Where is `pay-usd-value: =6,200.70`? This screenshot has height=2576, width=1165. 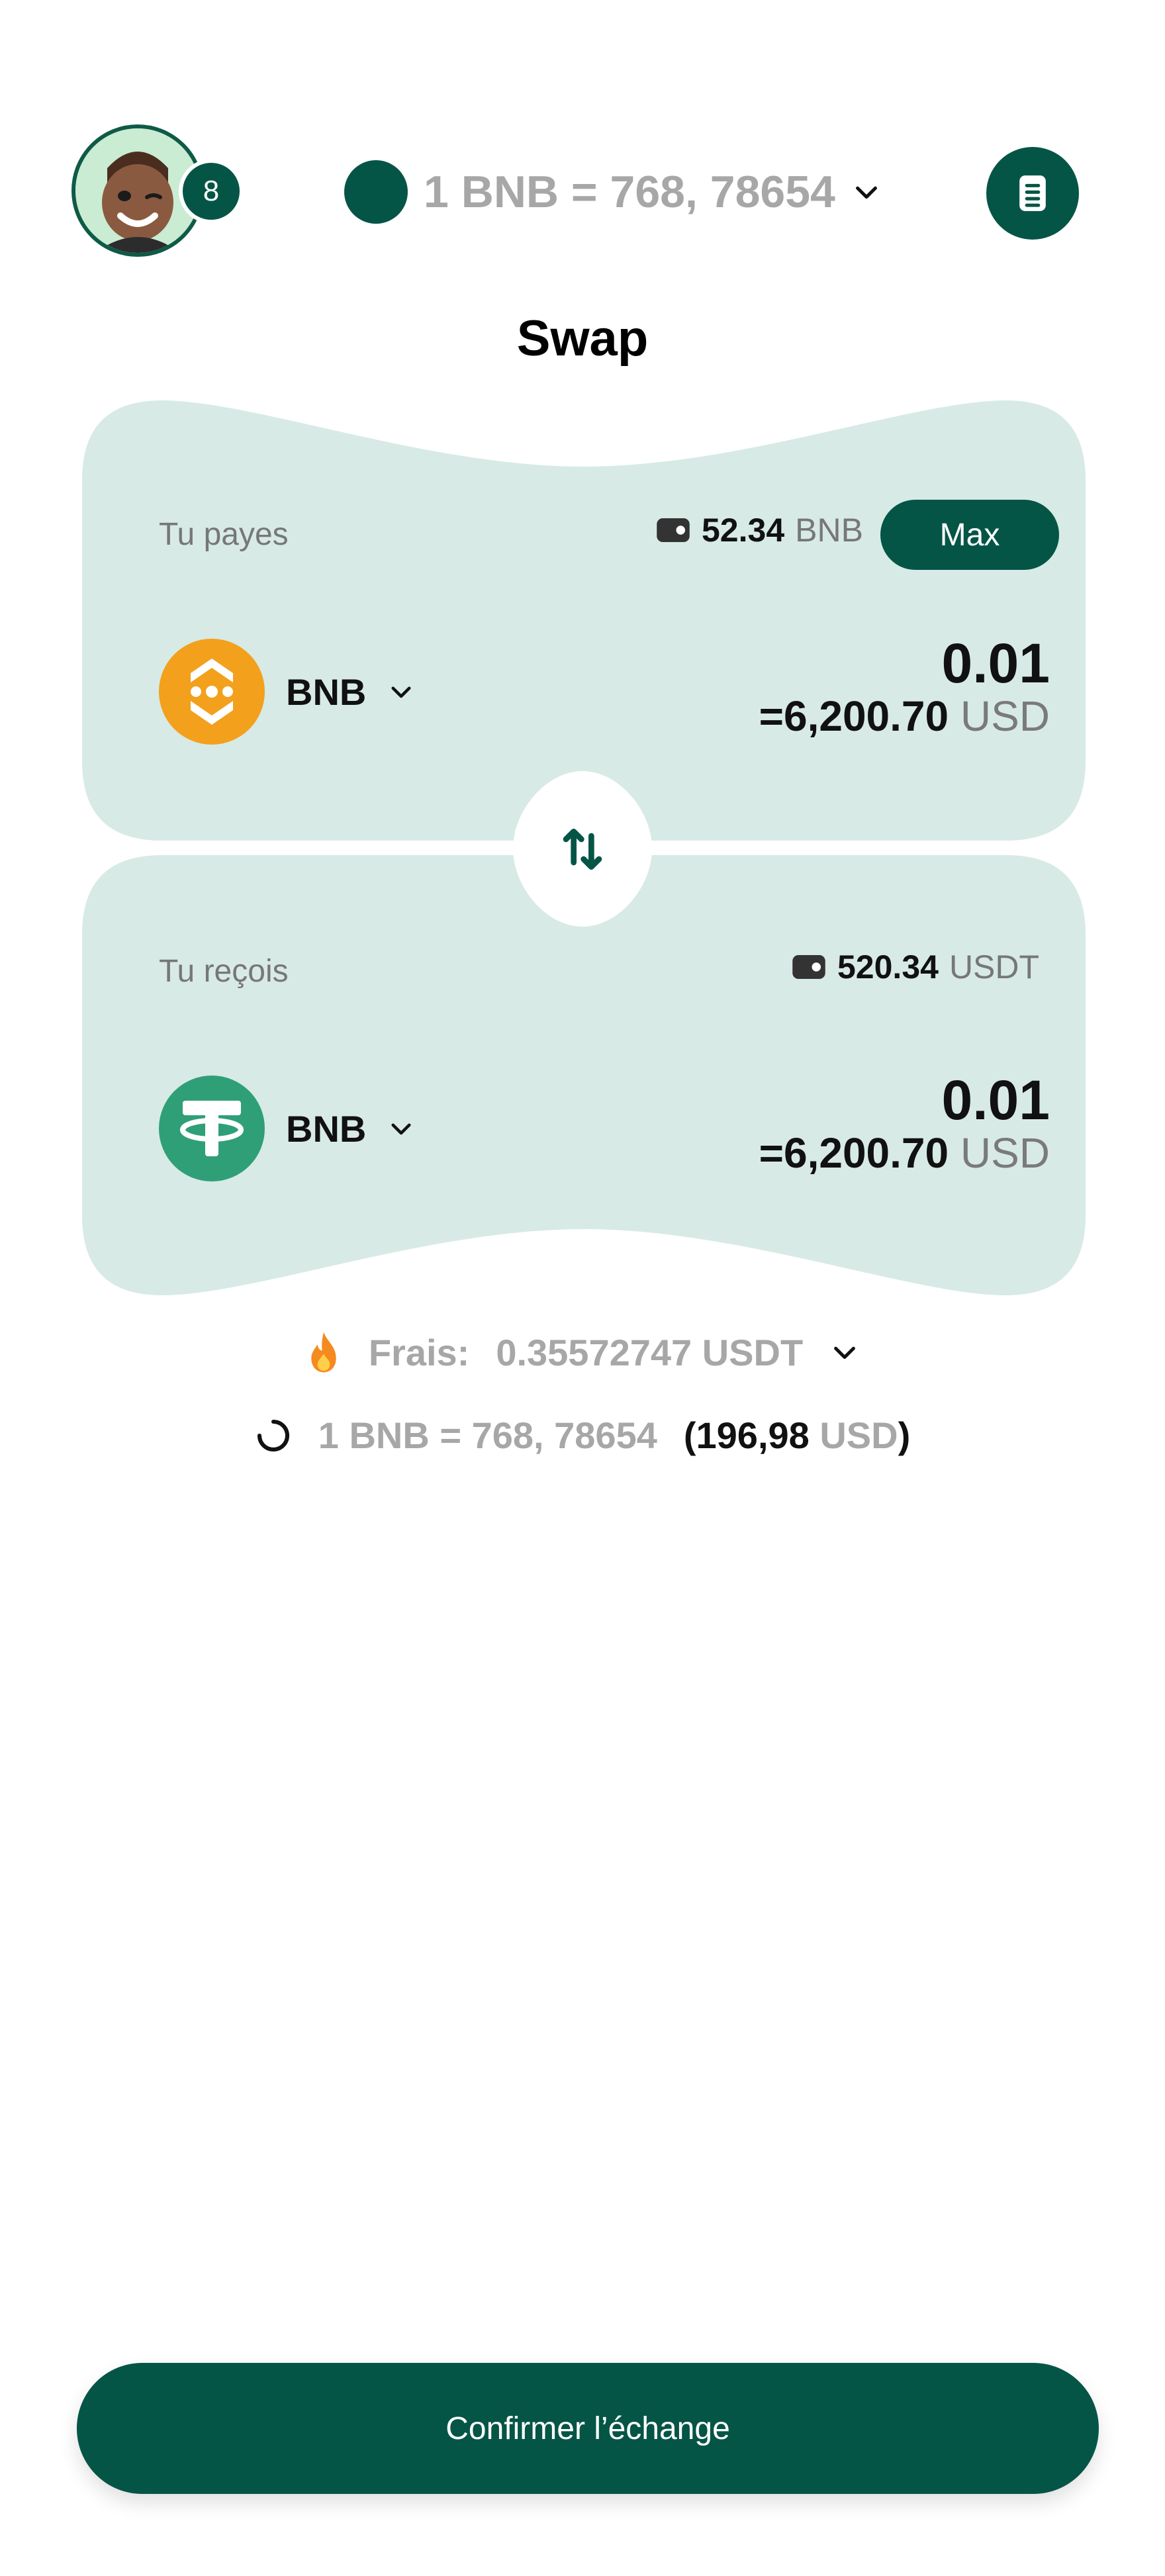
pay-usd-value: =6,200.70 is located at coordinates (854, 716).